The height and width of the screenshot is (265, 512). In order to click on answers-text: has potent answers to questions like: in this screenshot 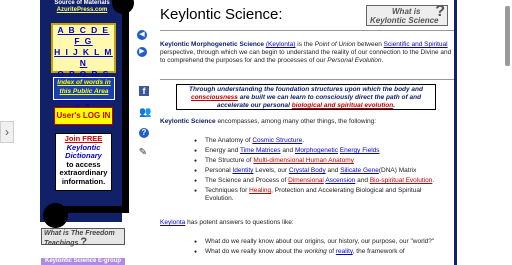, I will do `click(239, 222)`.